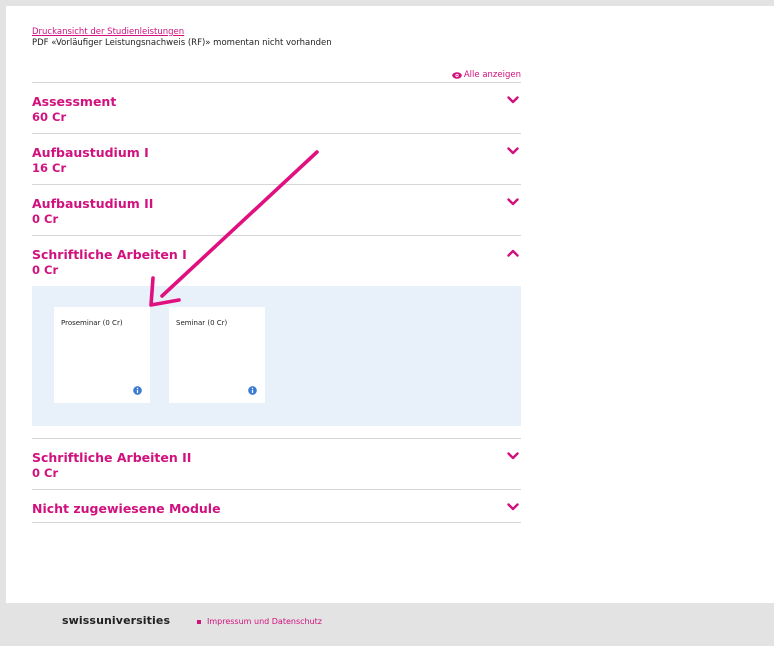  Describe the element at coordinates (276, 356) in the screenshot. I see `accordion-panel: Proseminar (0 Cr) Seminar (0 Cr)` at that location.